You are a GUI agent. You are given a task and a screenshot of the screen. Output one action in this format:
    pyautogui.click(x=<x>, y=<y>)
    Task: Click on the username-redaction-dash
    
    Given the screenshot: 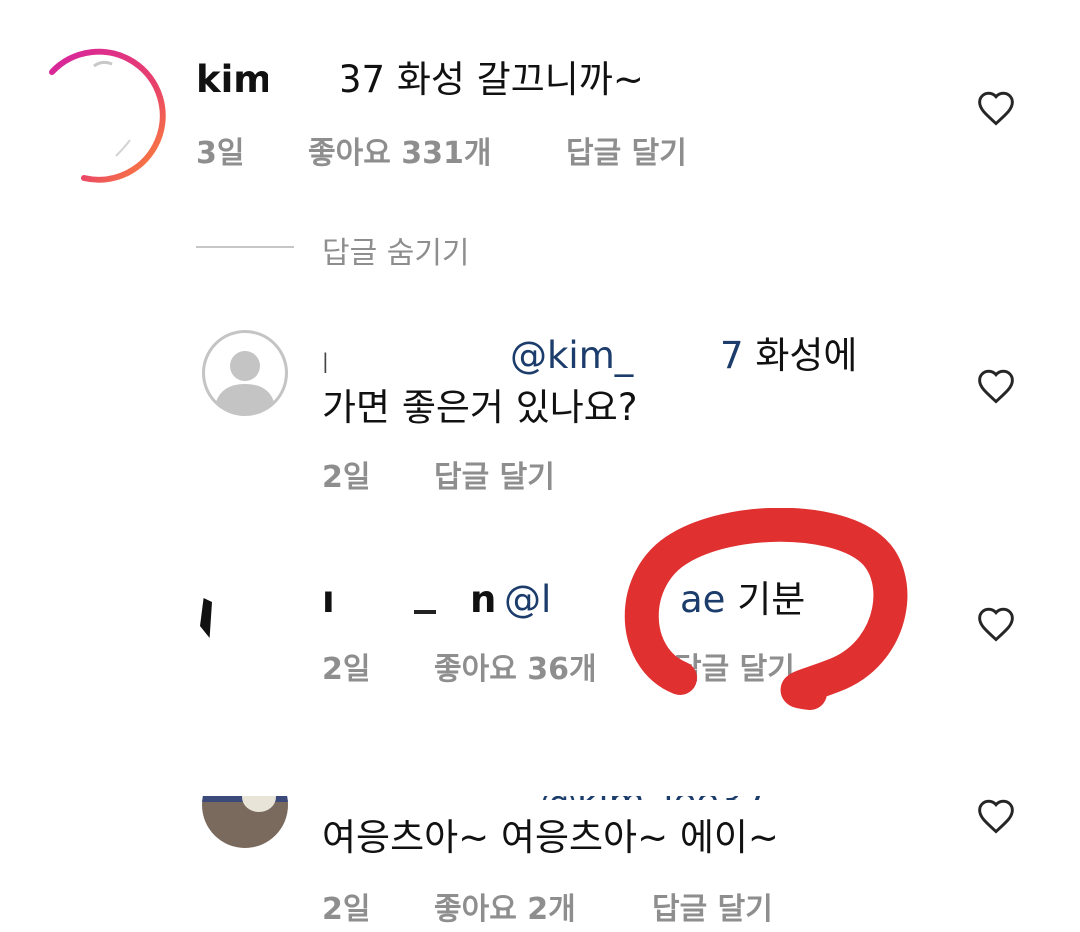 What is the action you would take?
    pyautogui.click(x=425, y=612)
    